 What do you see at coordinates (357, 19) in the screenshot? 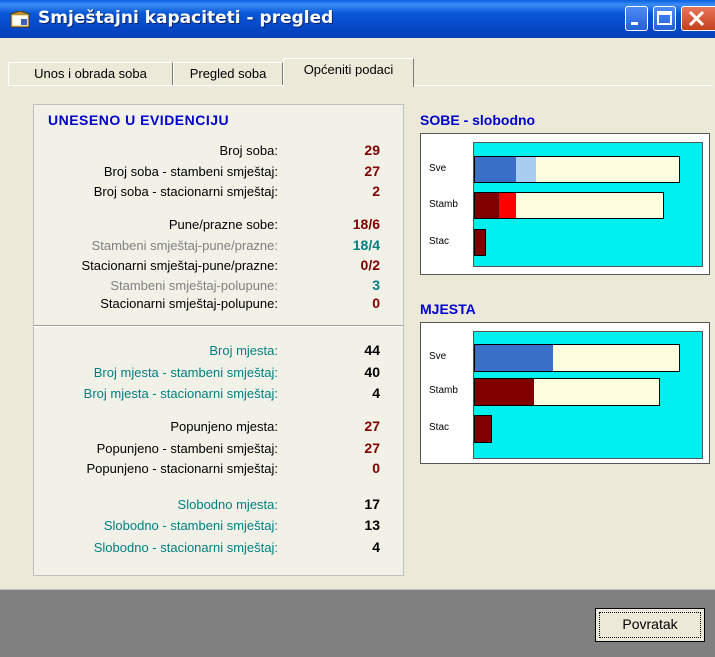
I see `title-bar: Smještajni kapaciteti - pregled` at bounding box center [357, 19].